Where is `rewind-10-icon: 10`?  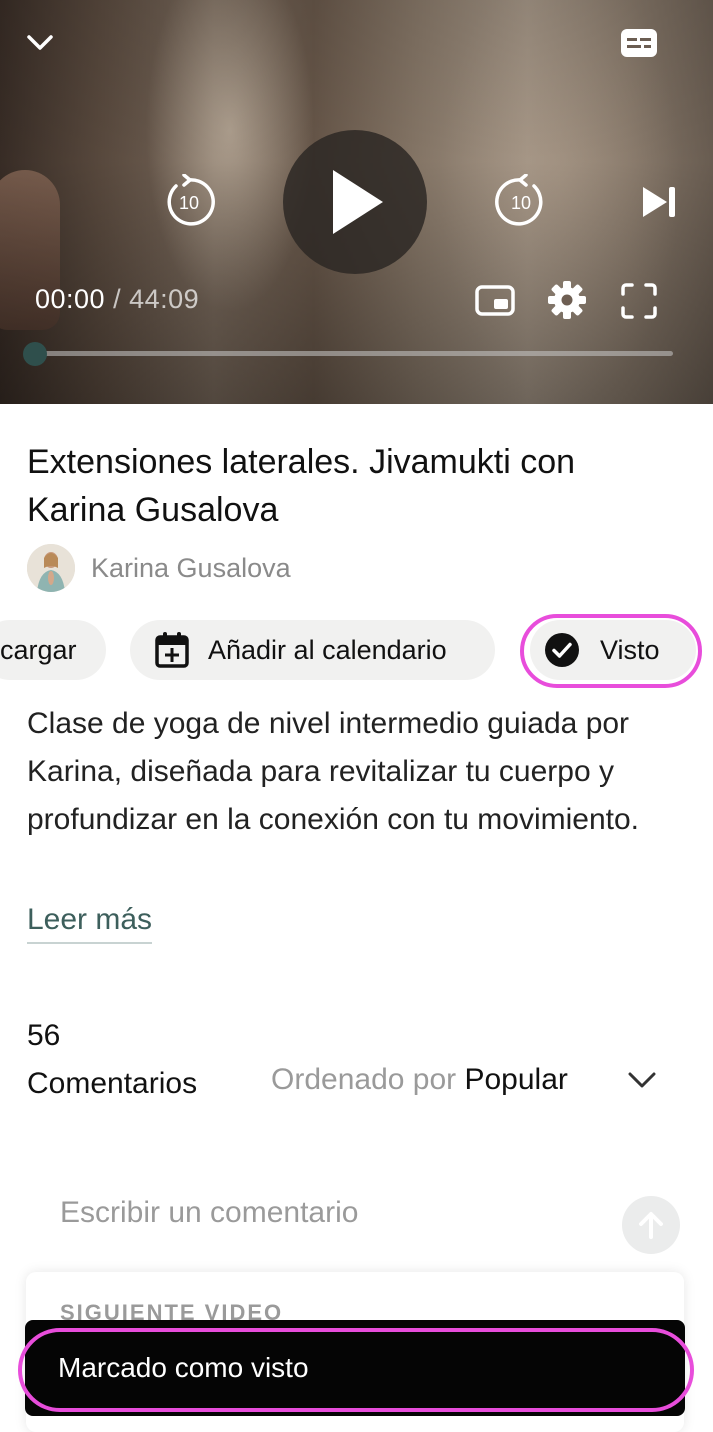 rewind-10-icon: 10 is located at coordinates (191, 199).